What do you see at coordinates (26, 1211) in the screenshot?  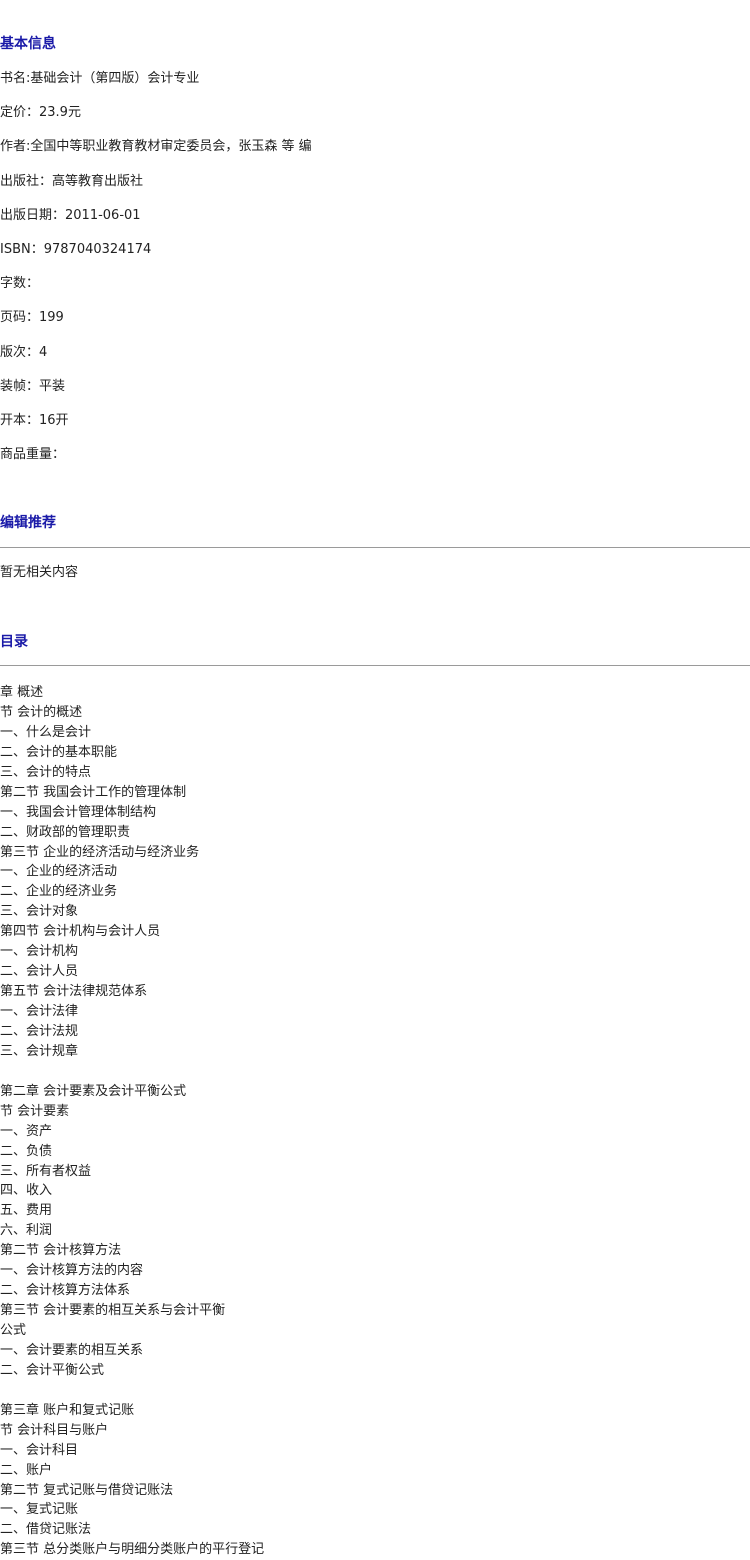 I see `toc-item: 五、费用` at bounding box center [26, 1211].